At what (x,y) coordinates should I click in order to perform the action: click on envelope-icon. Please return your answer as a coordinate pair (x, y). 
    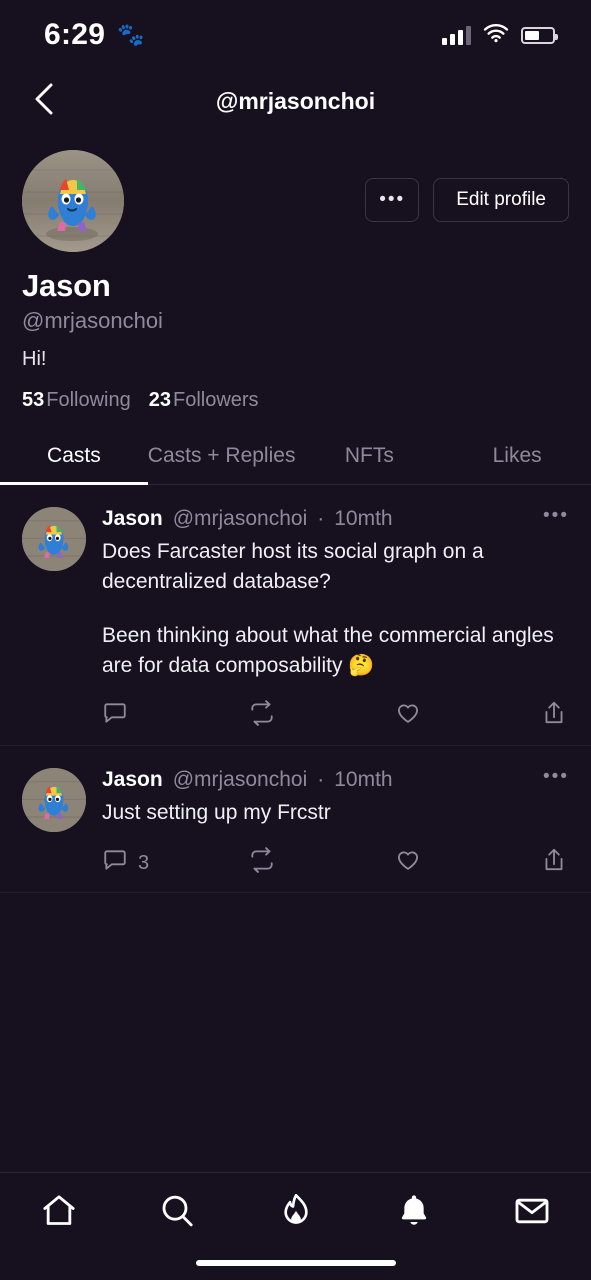
    Looking at the image, I should click on (532, 1213).